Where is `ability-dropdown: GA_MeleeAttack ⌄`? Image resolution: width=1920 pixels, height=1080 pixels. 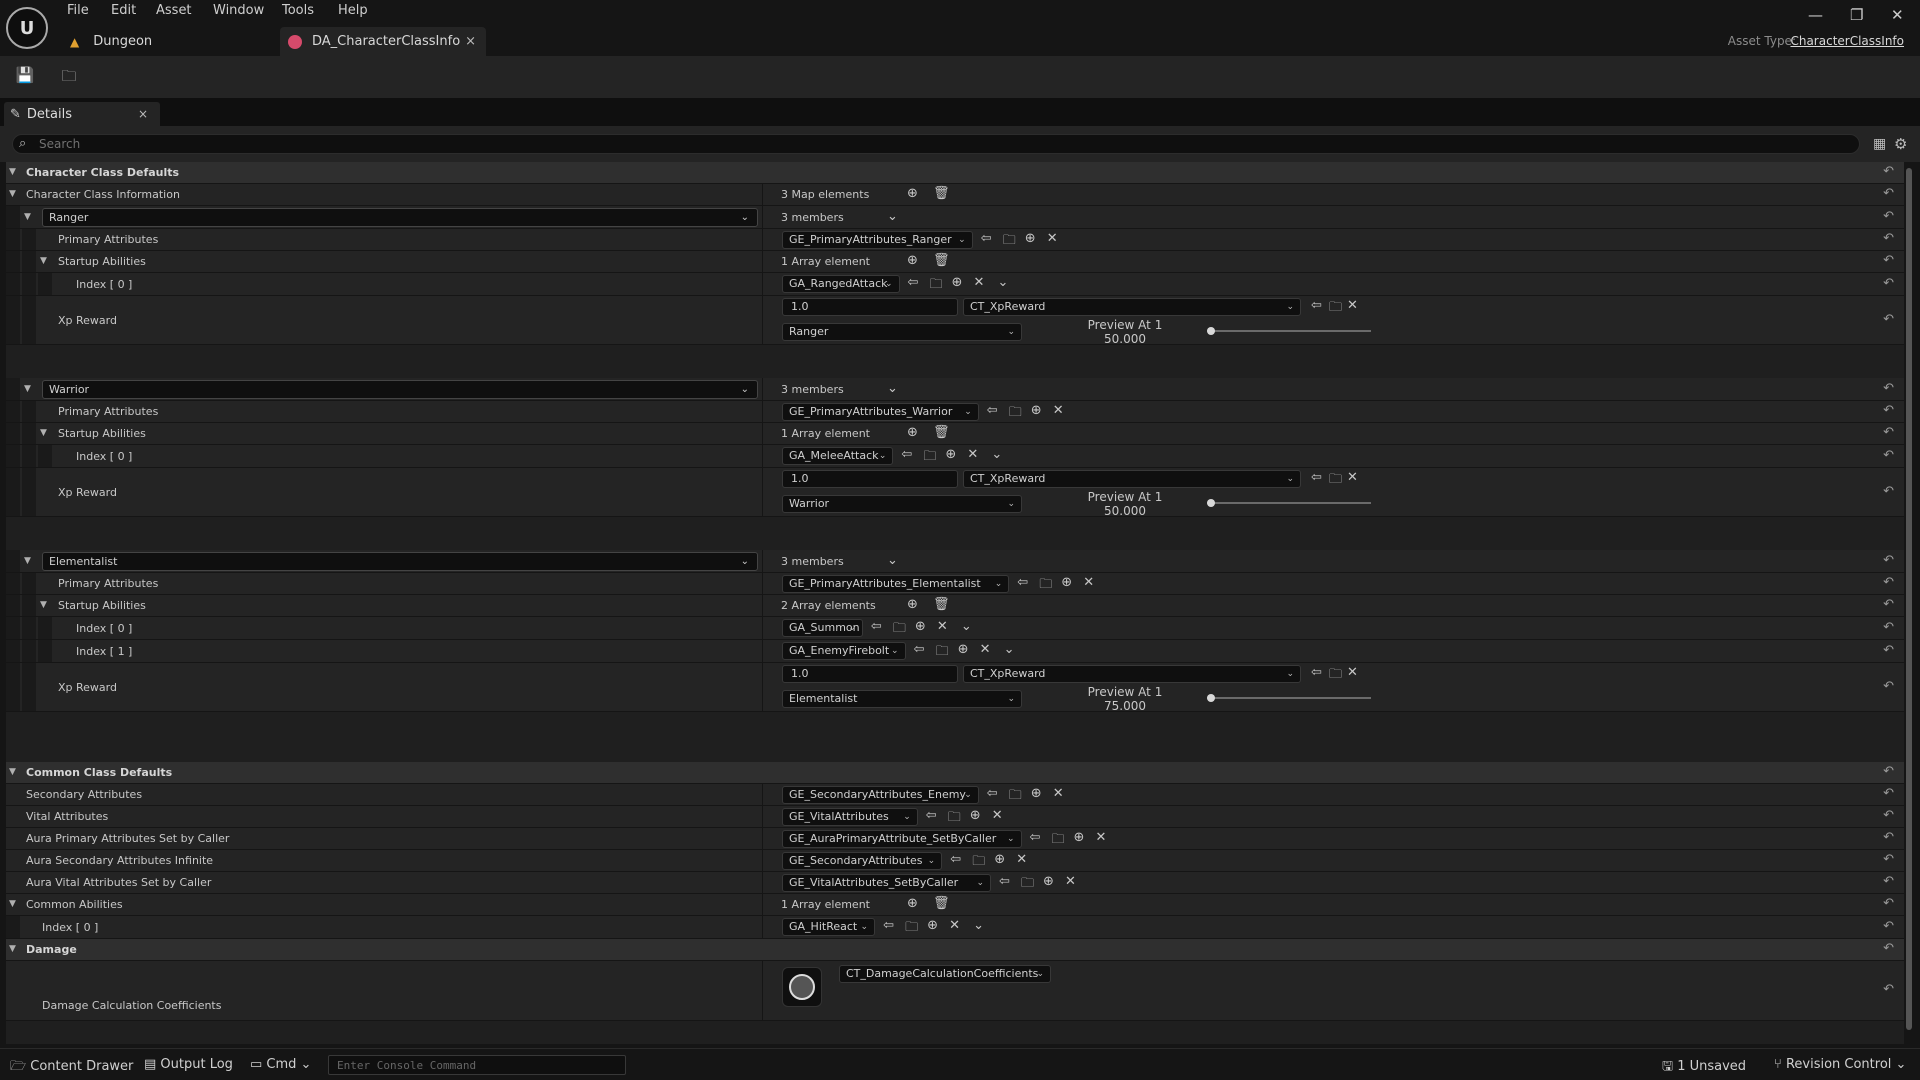 ability-dropdown: GA_MeleeAttack ⌄ is located at coordinates (838, 456).